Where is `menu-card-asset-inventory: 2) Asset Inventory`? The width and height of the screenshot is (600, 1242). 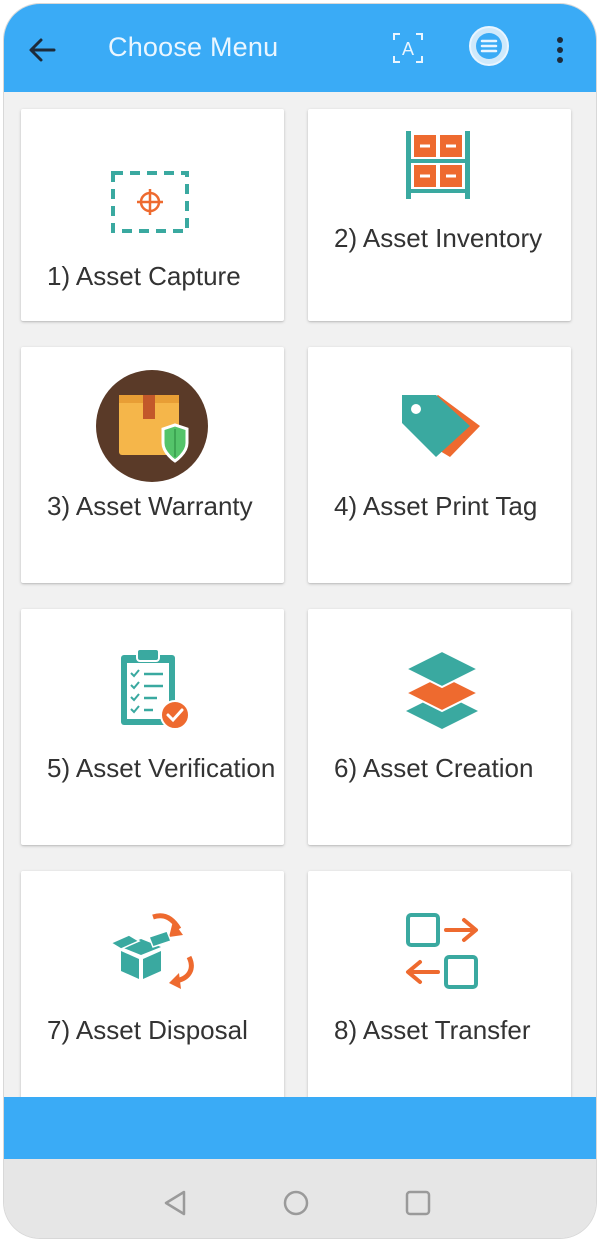
menu-card-asset-inventory: 2) Asset Inventory is located at coordinates (439, 215).